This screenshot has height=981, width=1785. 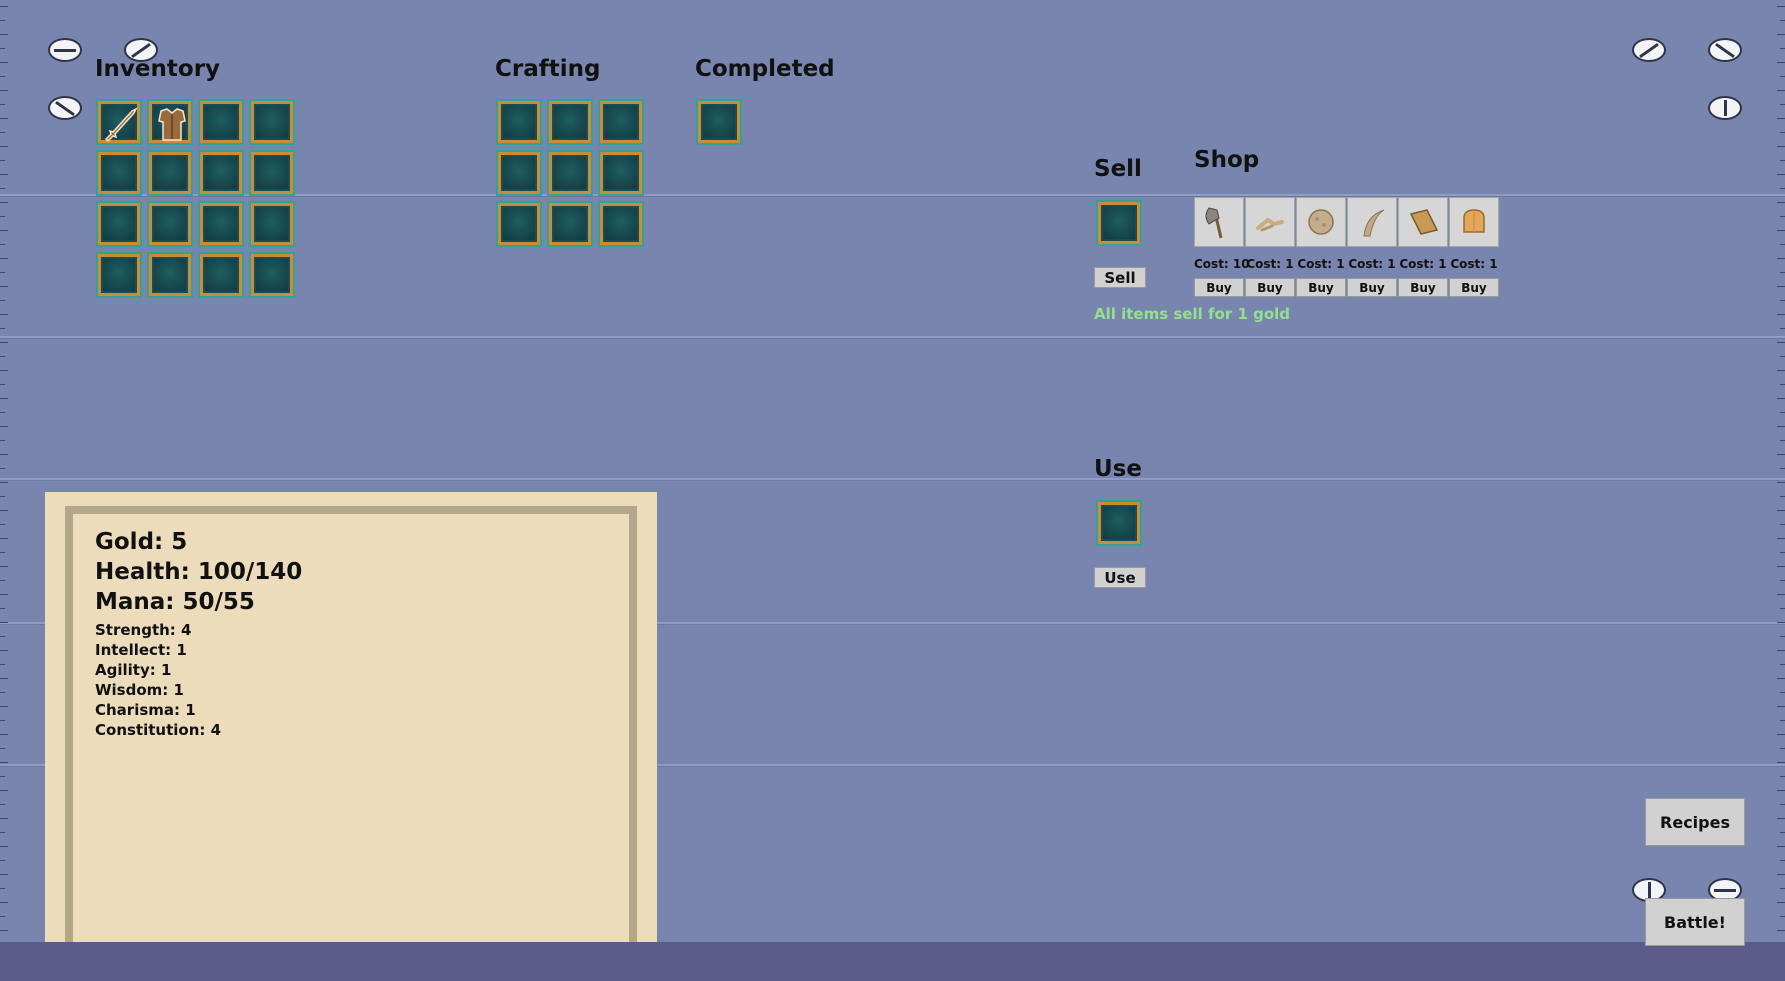 I want to click on sell-button: Sell, so click(x=1120, y=277).